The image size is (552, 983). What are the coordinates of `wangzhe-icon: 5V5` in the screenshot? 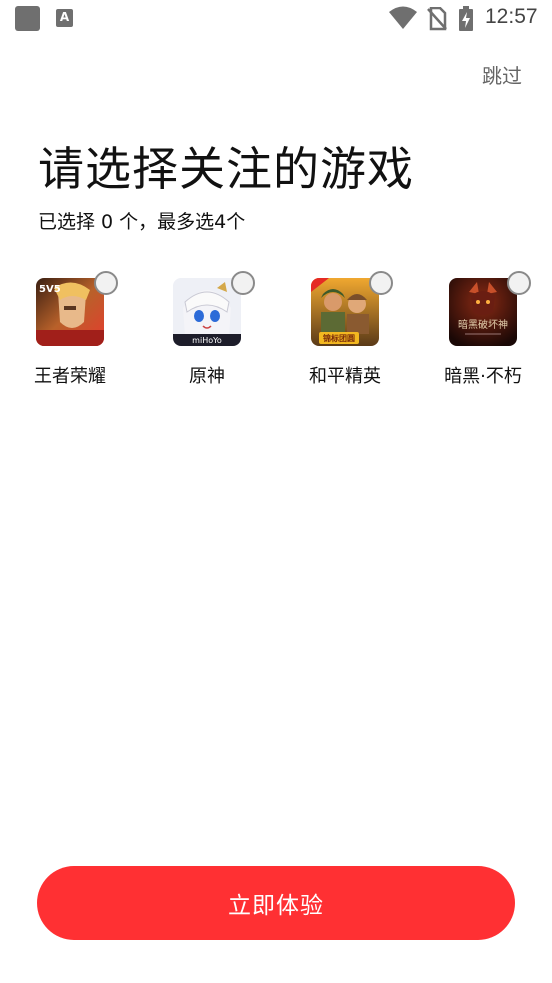 It's located at (70, 312).